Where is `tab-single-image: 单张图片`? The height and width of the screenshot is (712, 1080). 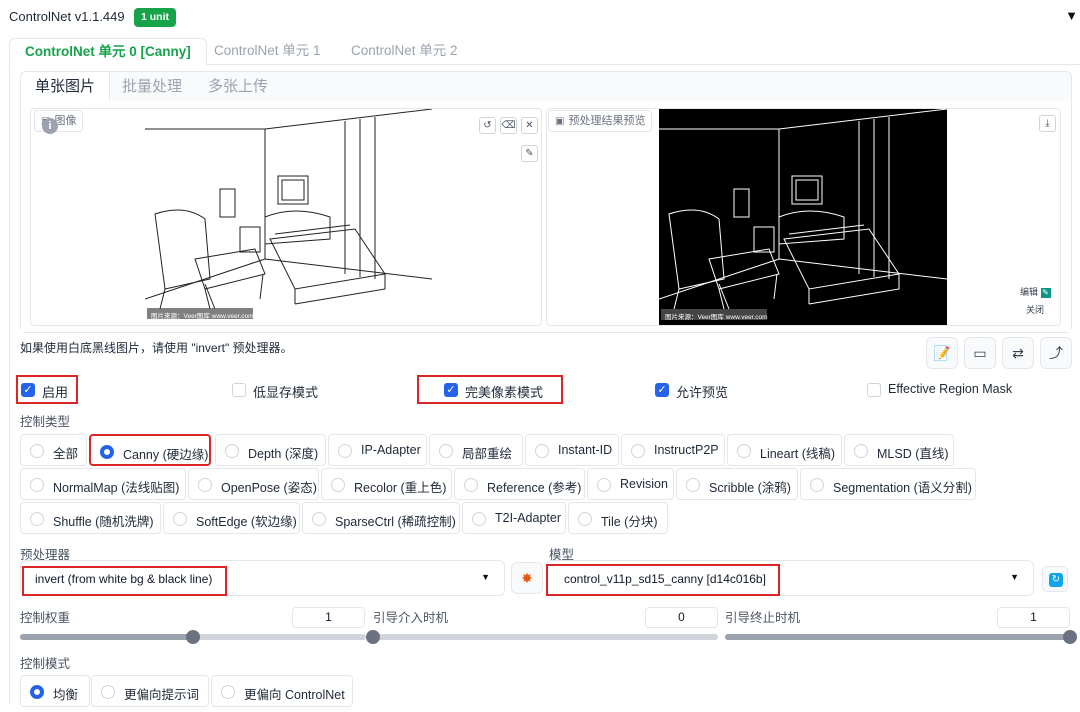
tab-single-image: 单张图片 is located at coordinates (66, 86).